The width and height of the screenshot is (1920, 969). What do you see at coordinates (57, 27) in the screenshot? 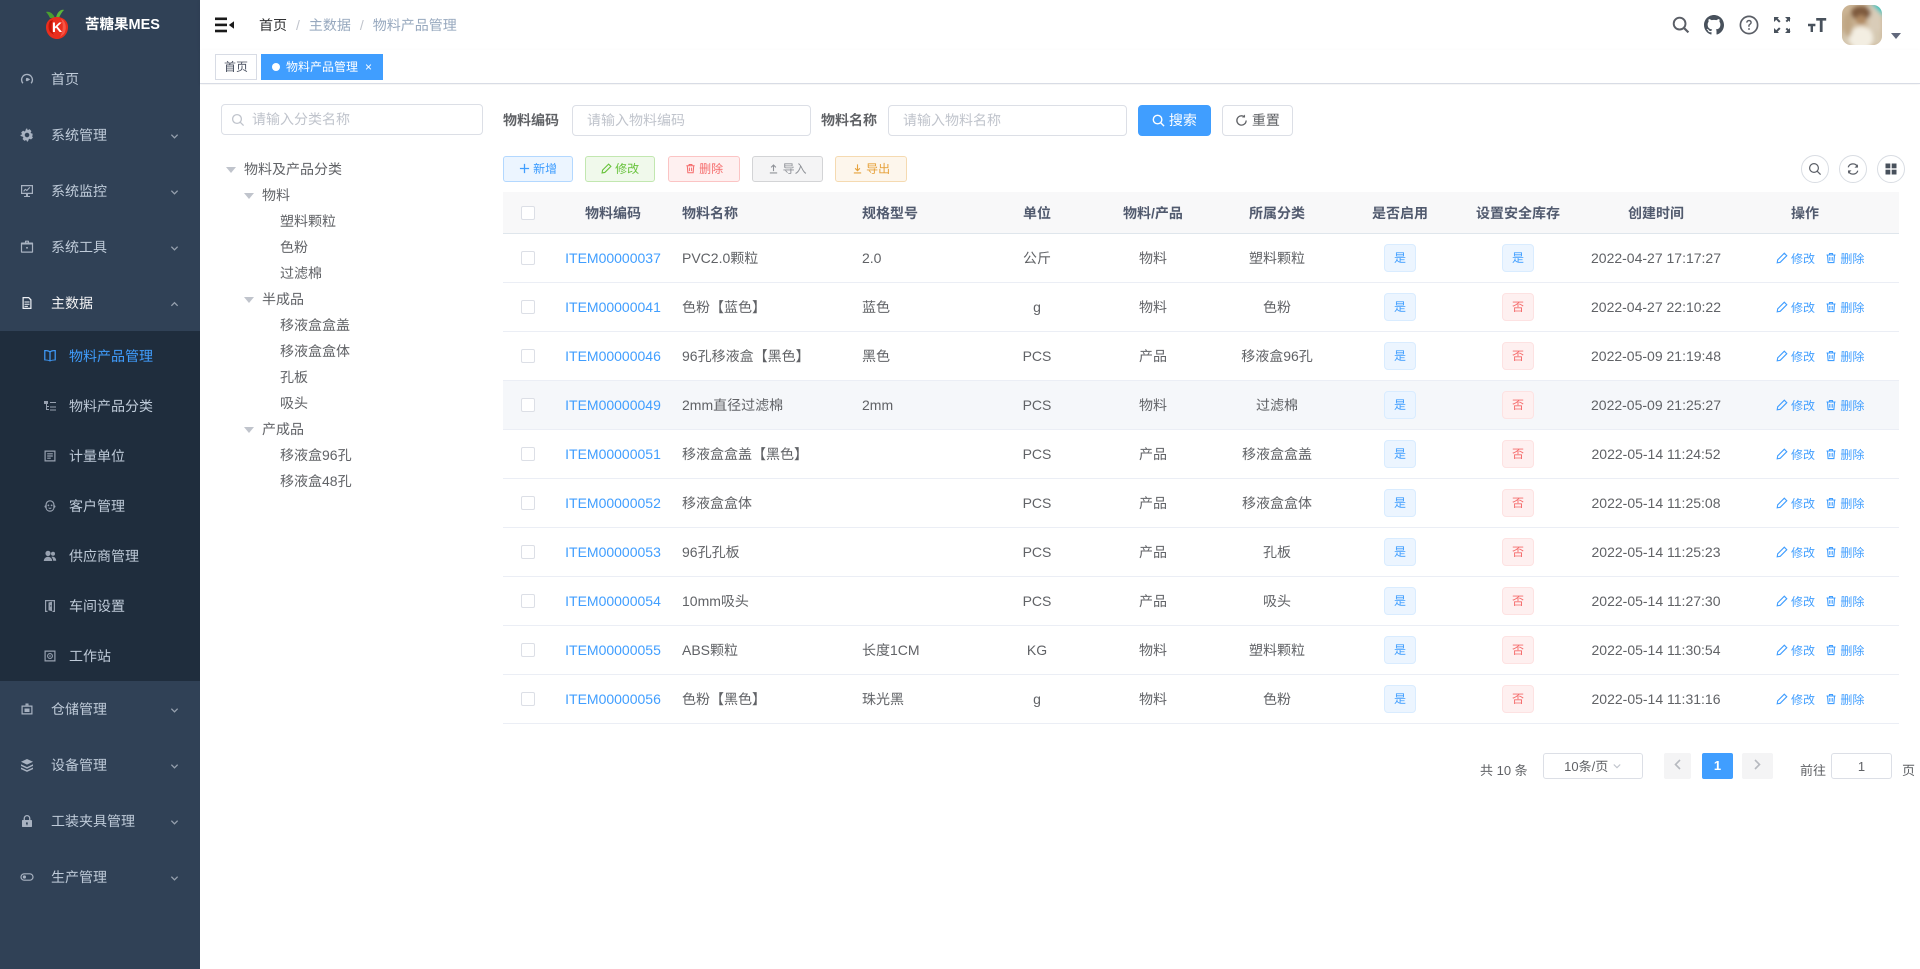
I see `svg-text: K` at bounding box center [57, 27].